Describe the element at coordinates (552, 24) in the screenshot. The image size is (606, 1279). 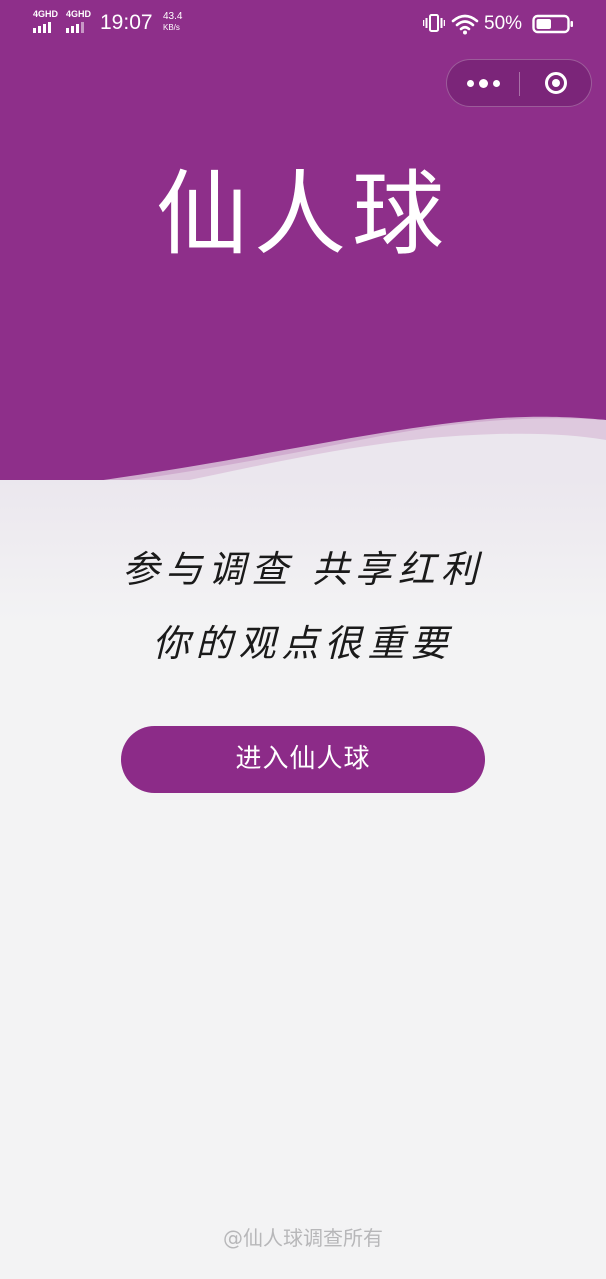
I see `battery-icon` at that location.